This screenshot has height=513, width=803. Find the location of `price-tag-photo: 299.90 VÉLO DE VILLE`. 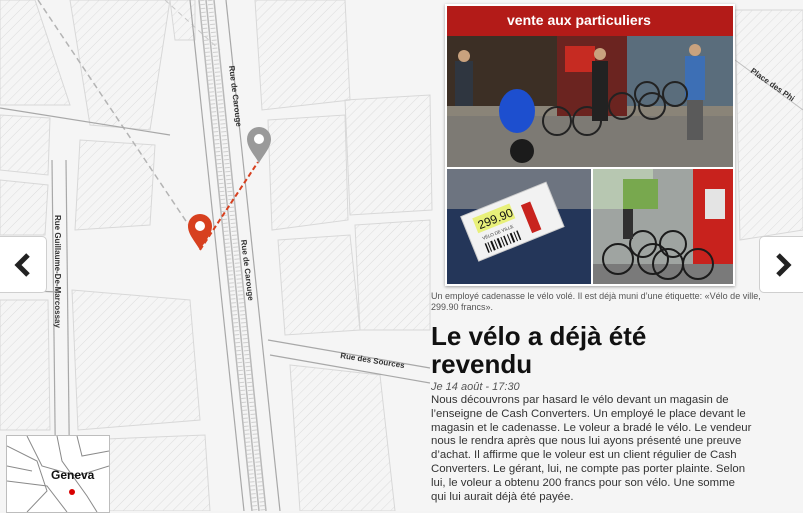

price-tag-photo: 299.90 VÉLO DE VILLE is located at coordinates (519, 226).